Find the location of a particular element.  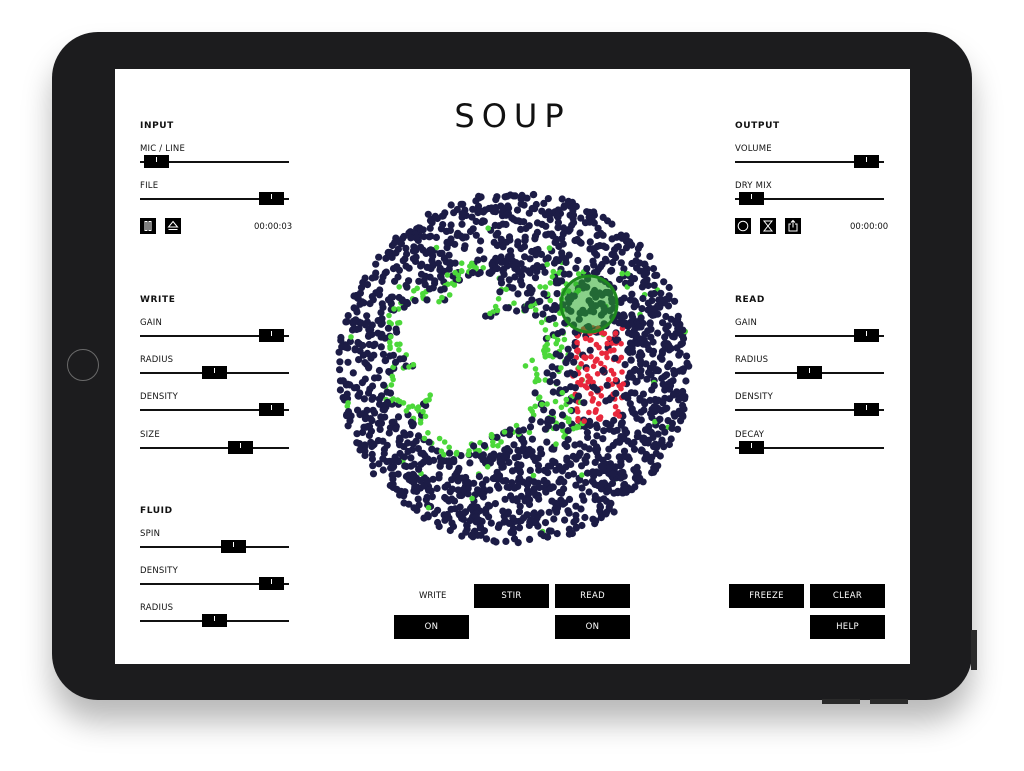

volume-up-button is located at coordinates (889, 701).